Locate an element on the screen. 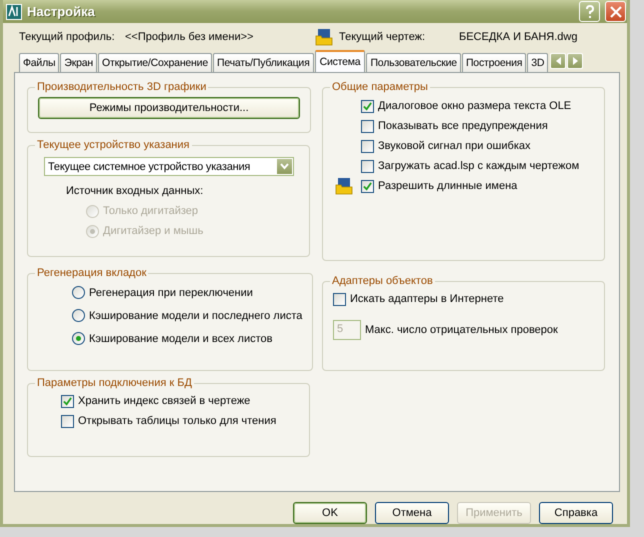  tab: Пользовательские is located at coordinates (413, 62).